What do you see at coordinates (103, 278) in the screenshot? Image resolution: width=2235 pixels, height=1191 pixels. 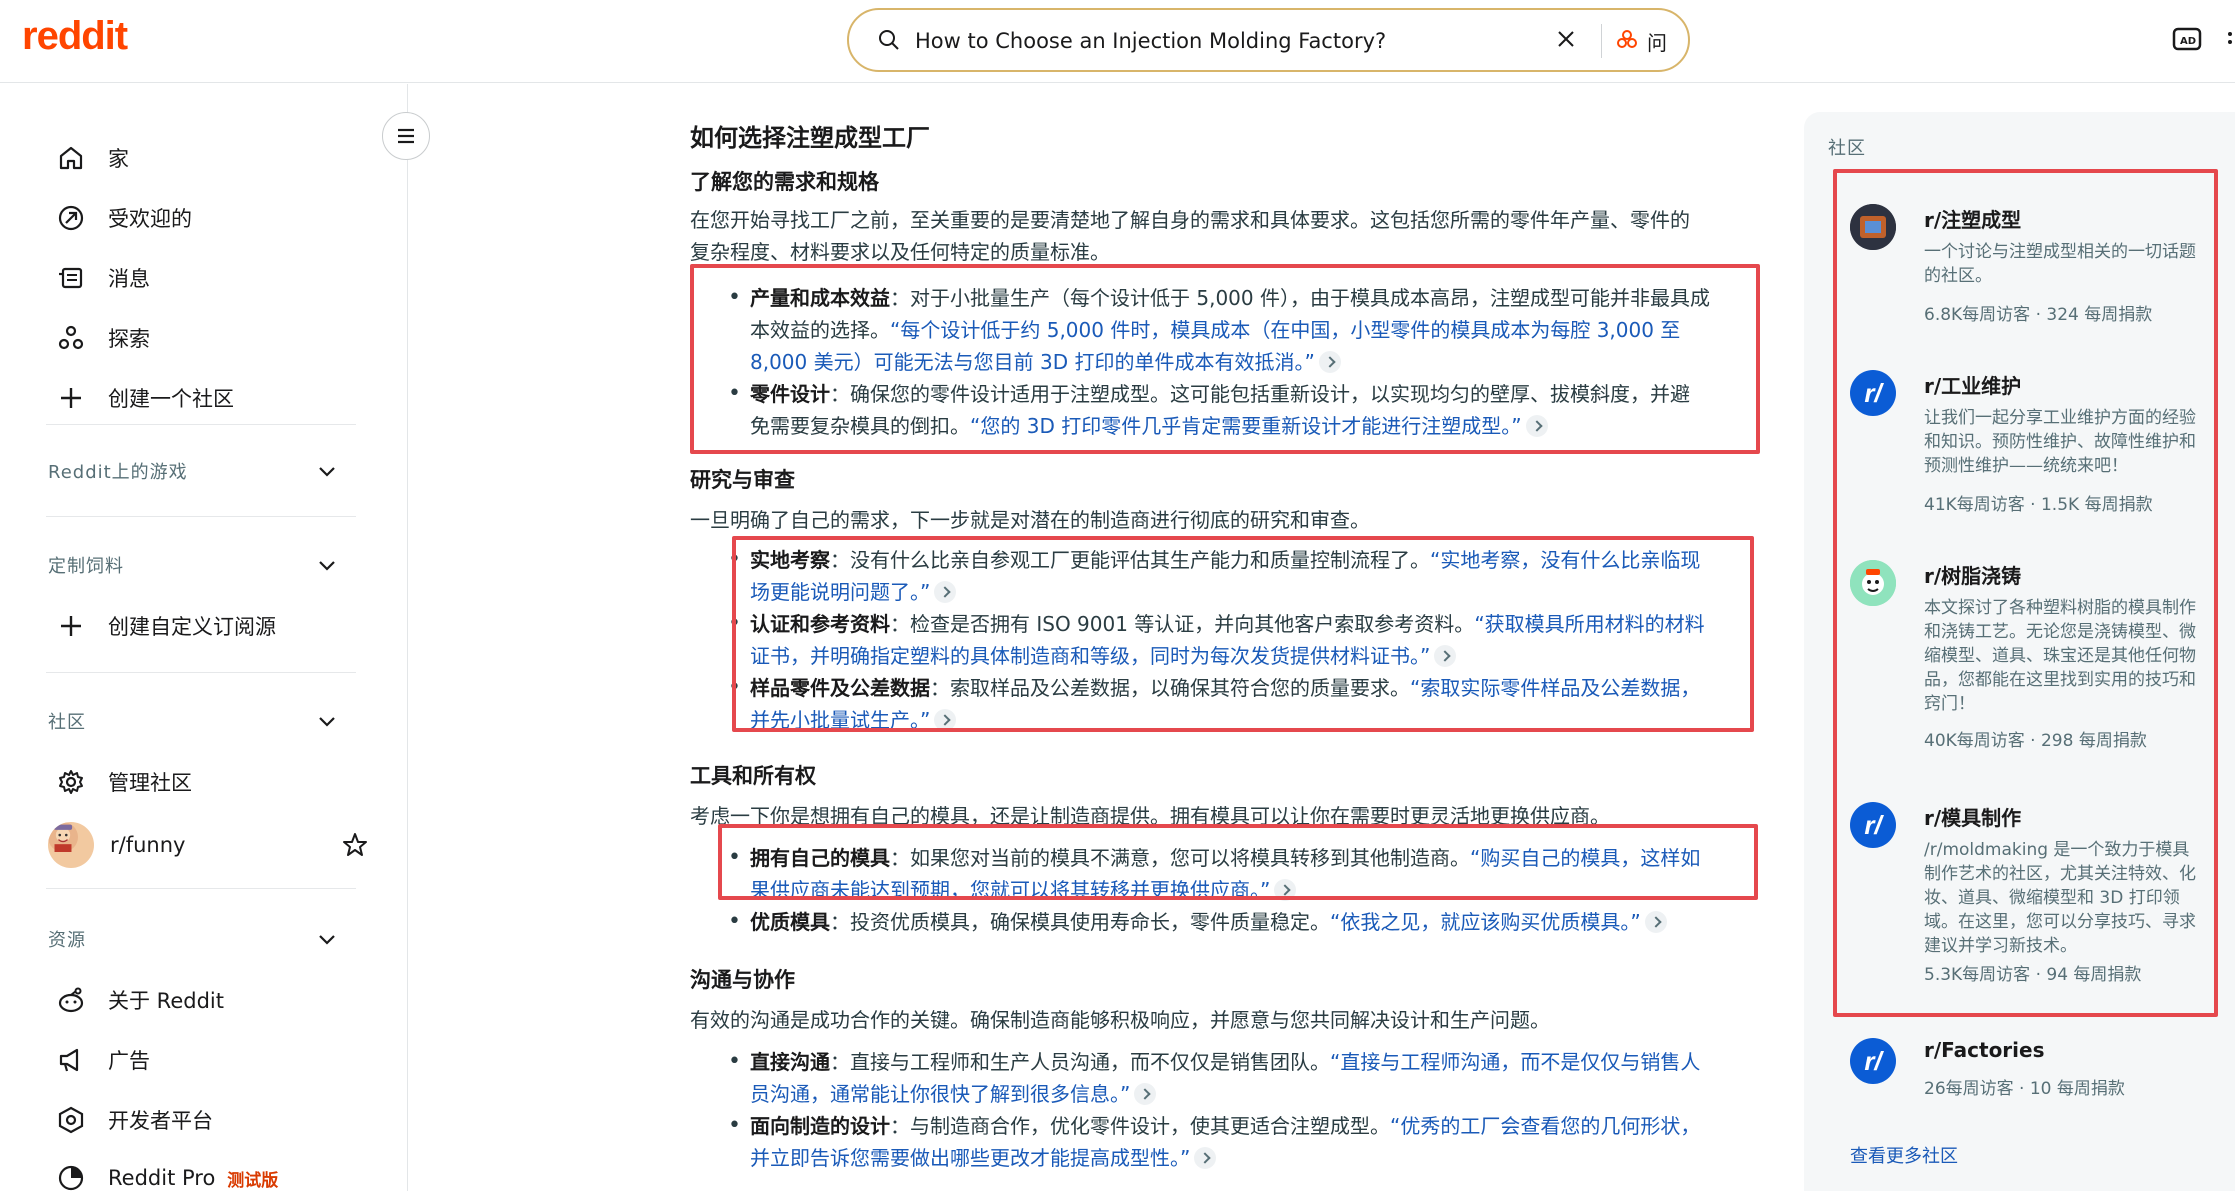 I see `nav-news: 消息` at bounding box center [103, 278].